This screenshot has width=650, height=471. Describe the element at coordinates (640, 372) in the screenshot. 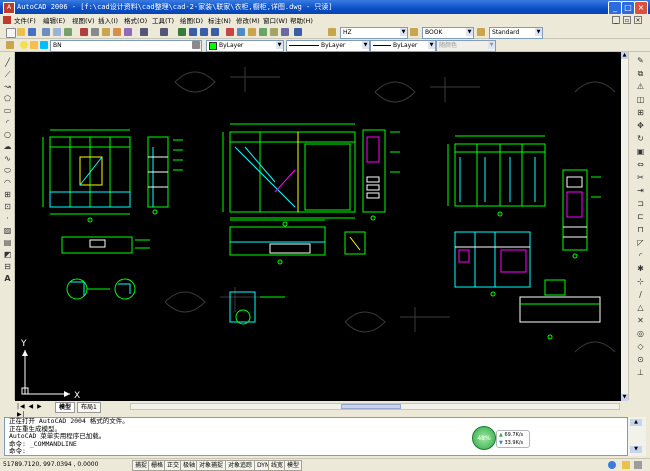

I see `snap-perpendicular-icon: ⊥` at that location.